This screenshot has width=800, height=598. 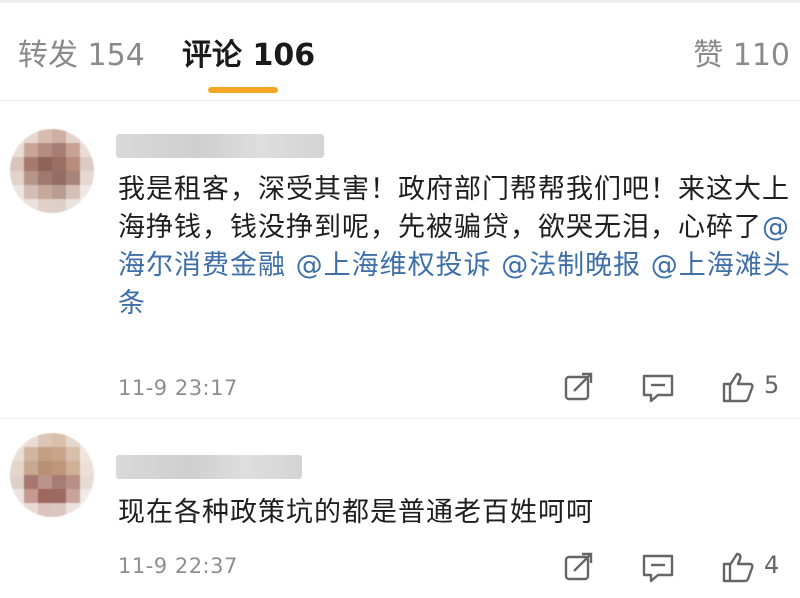 I want to click on tab-repost-count: 154, so click(x=116, y=55).